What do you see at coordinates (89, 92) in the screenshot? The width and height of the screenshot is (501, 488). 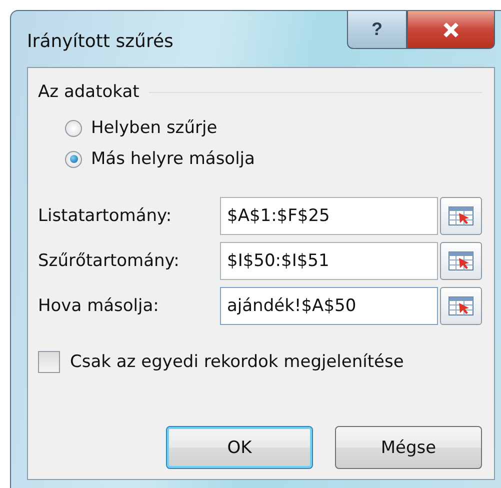 I see `group-label: Az adatokat` at bounding box center [89, 92].